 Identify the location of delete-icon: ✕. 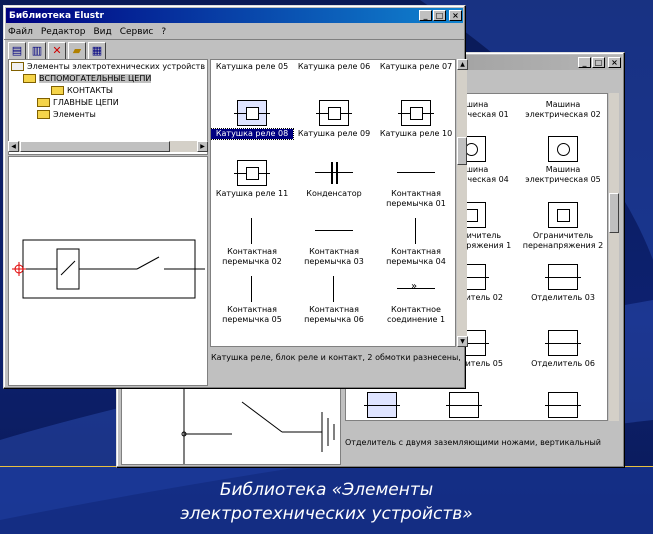
(57, 50).